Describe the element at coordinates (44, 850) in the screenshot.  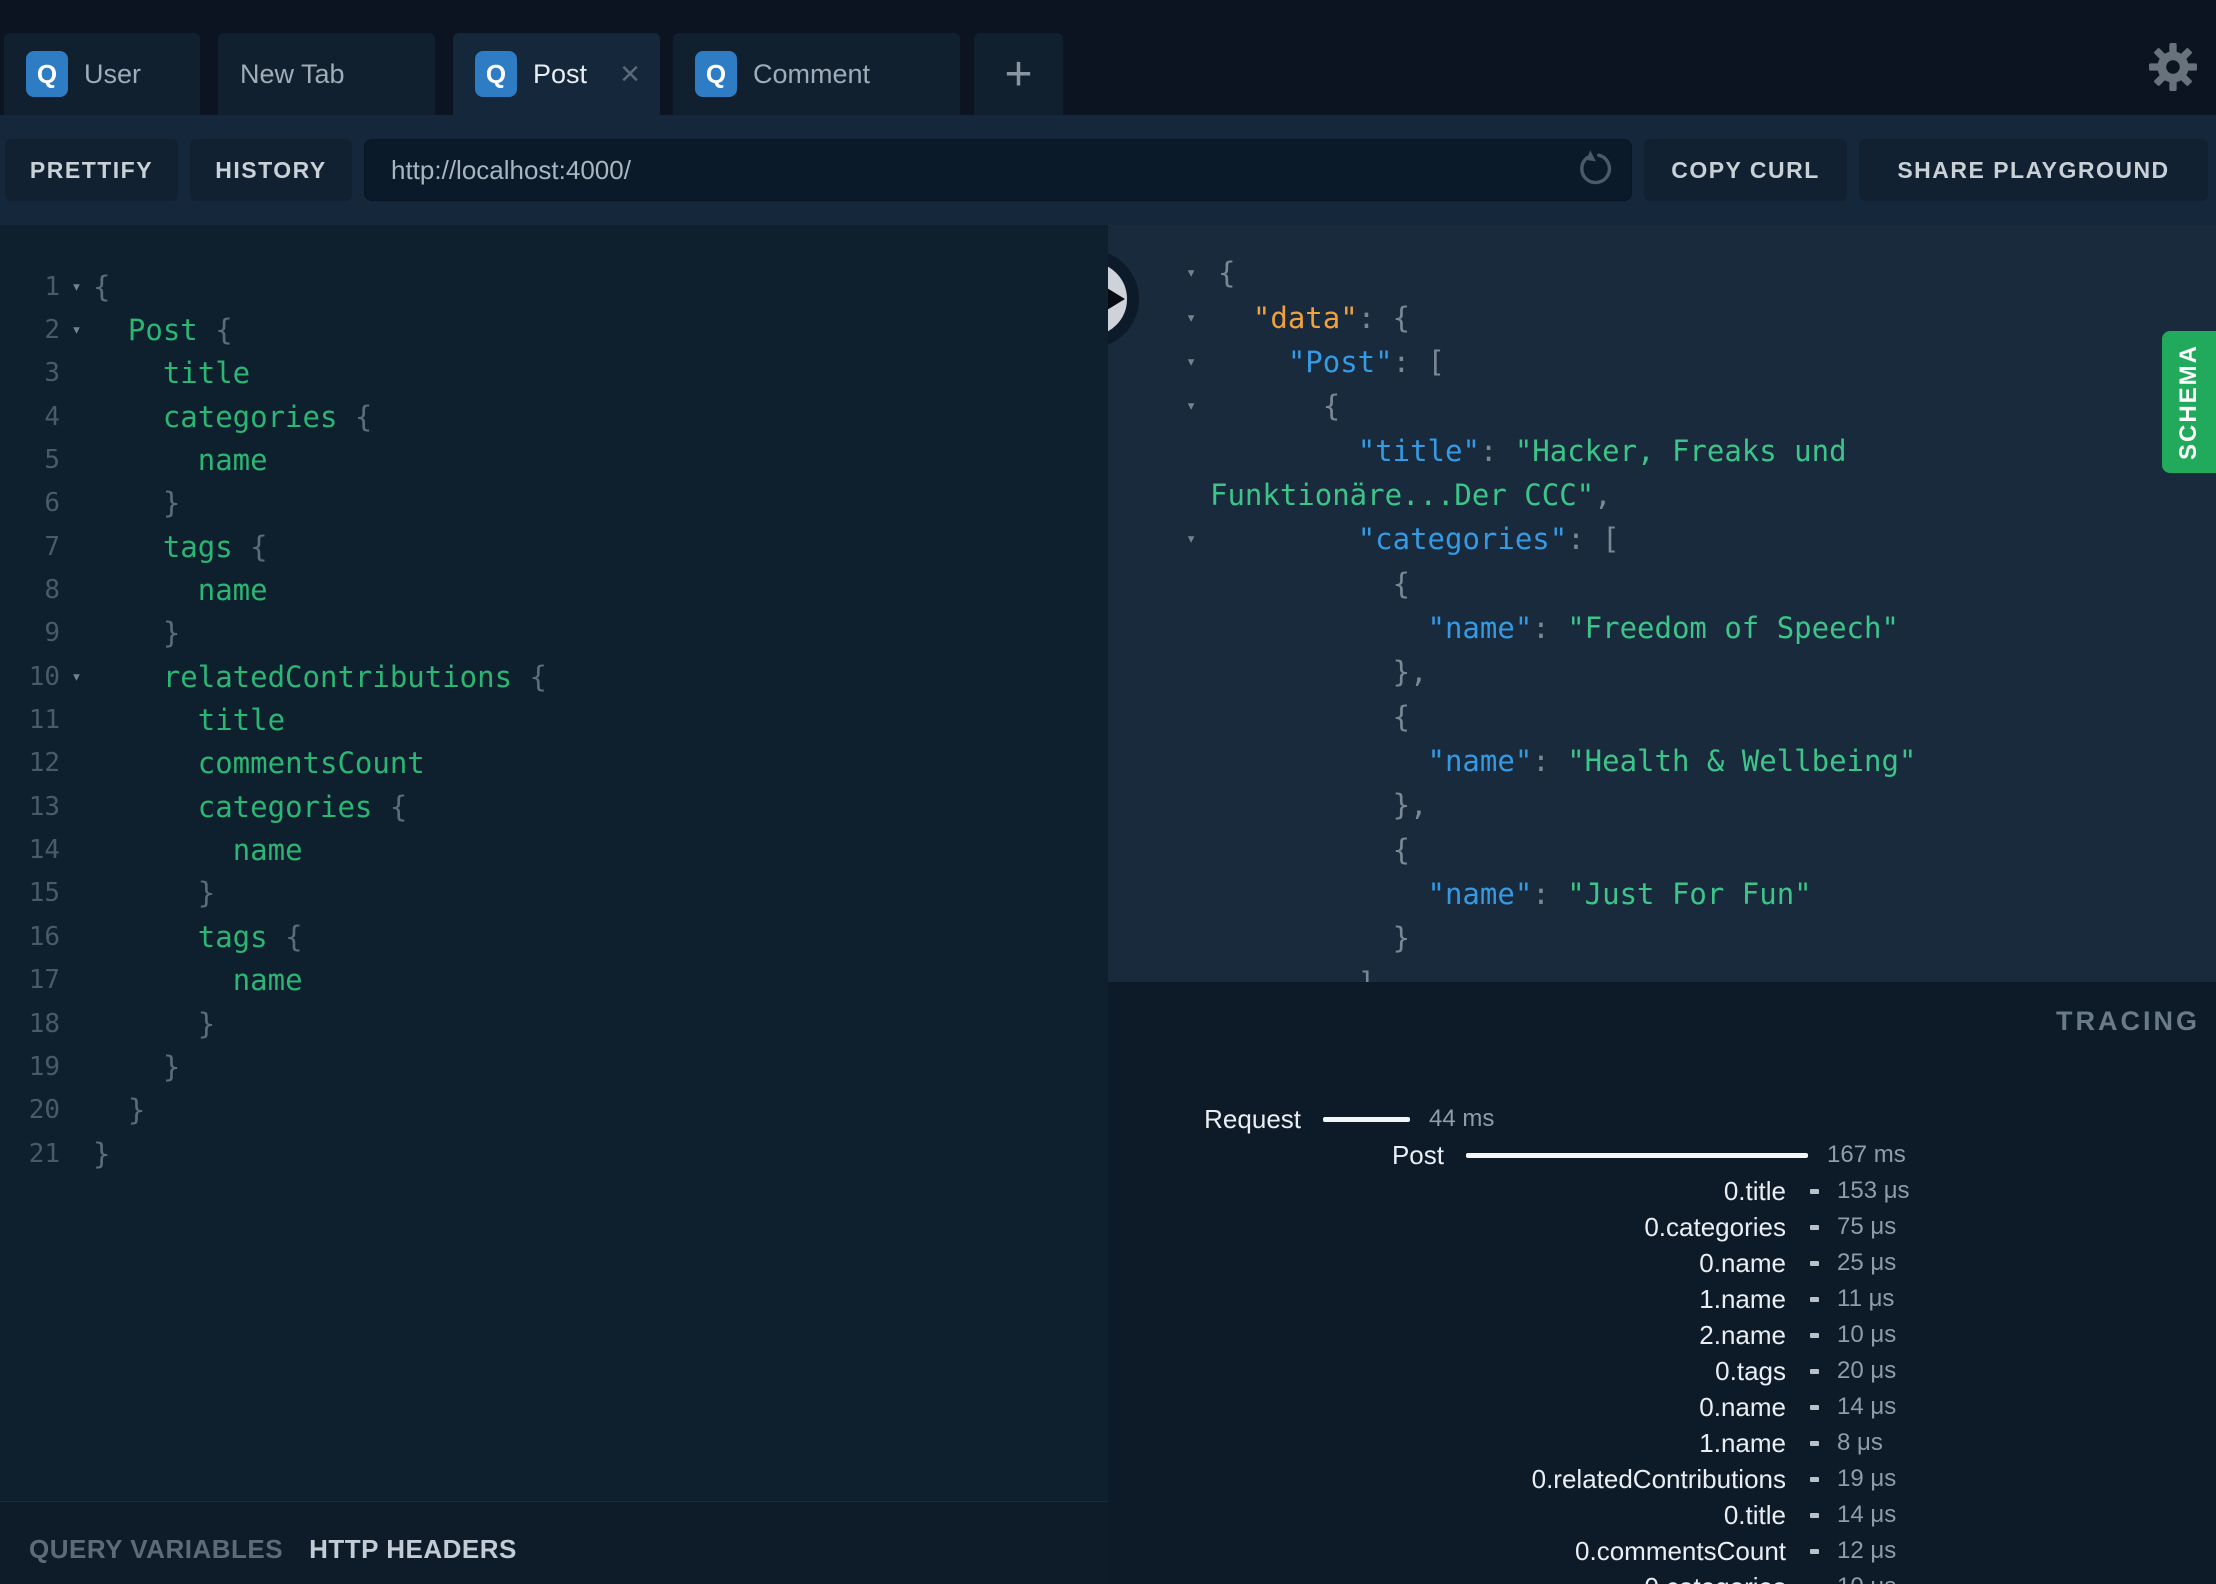
I see `line-number: 14` at that location.